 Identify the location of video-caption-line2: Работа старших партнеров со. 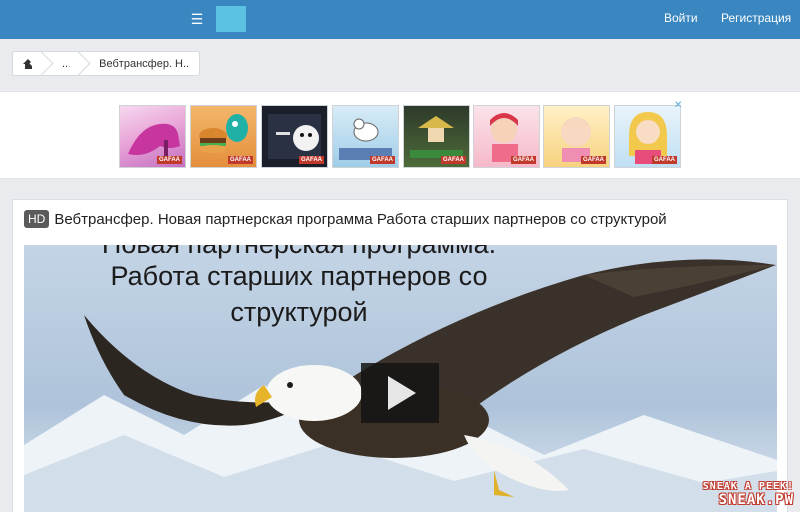
(299, 276).